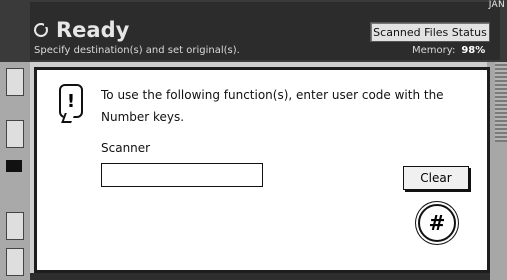 Image resolution: width=507 pixels, height=280 pixels. I want to click on ready-icon, so click(41, 29).